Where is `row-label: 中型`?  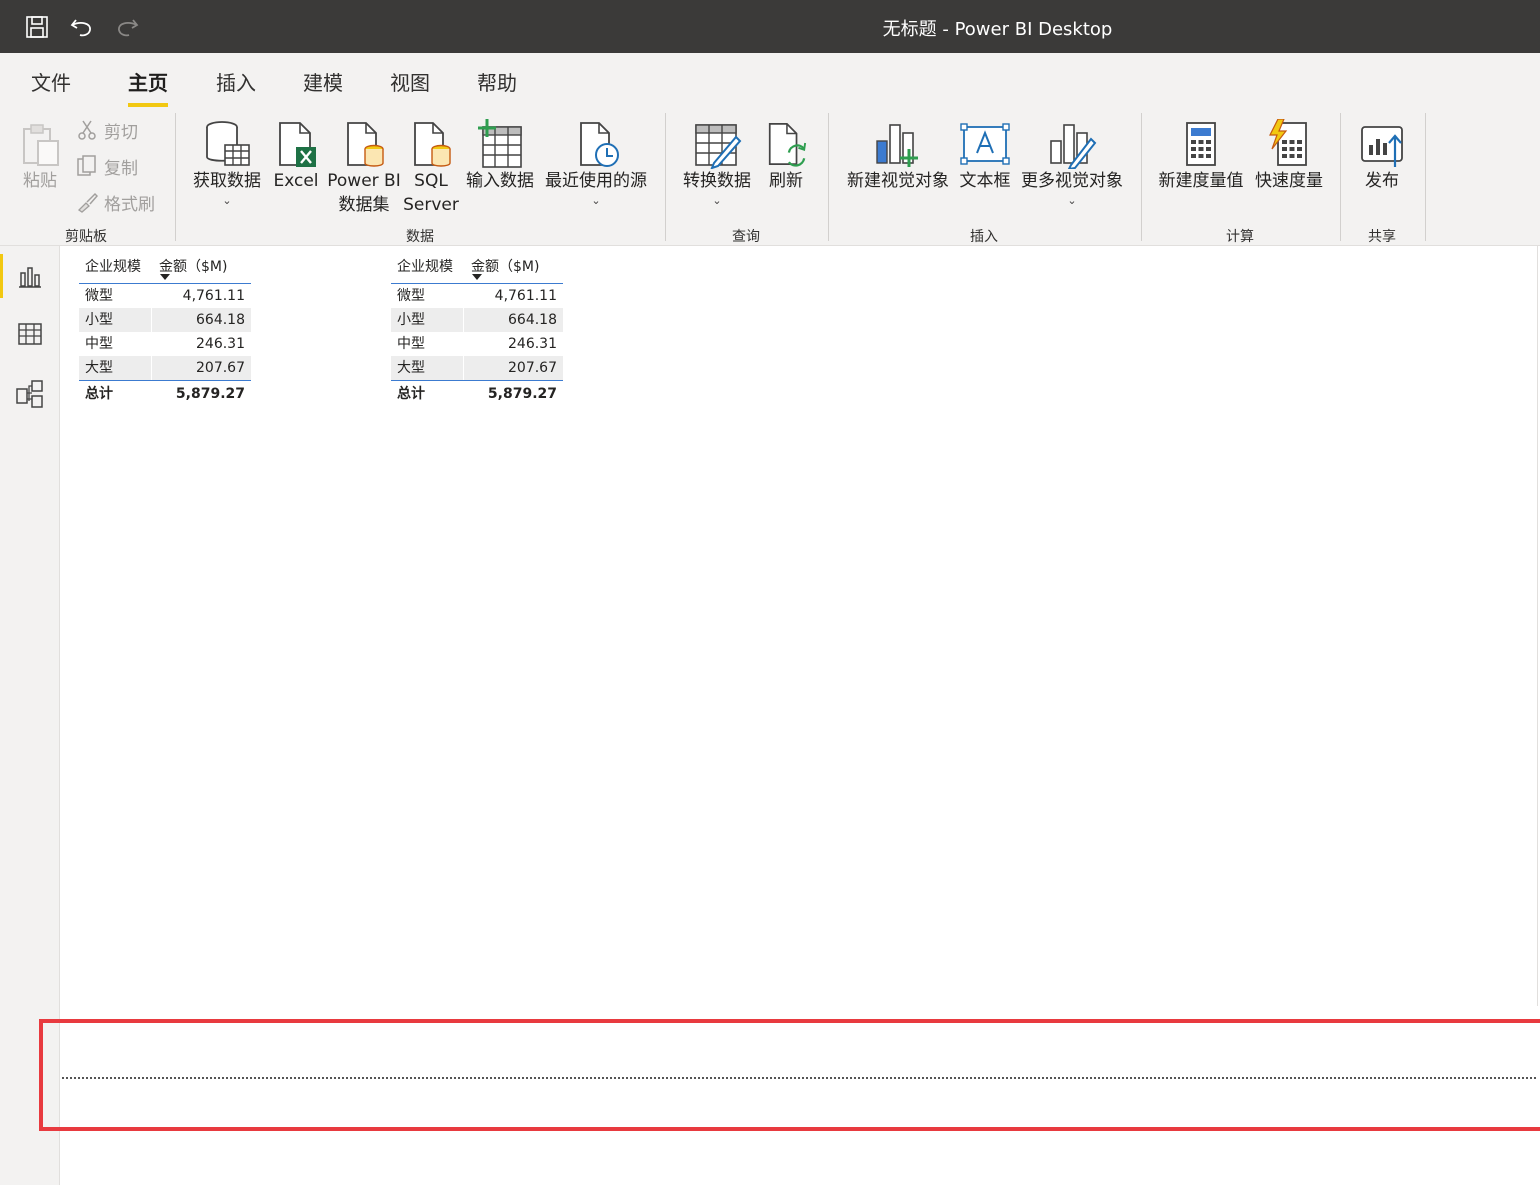
row-label: 中型 is located at coordinates (411, 344).